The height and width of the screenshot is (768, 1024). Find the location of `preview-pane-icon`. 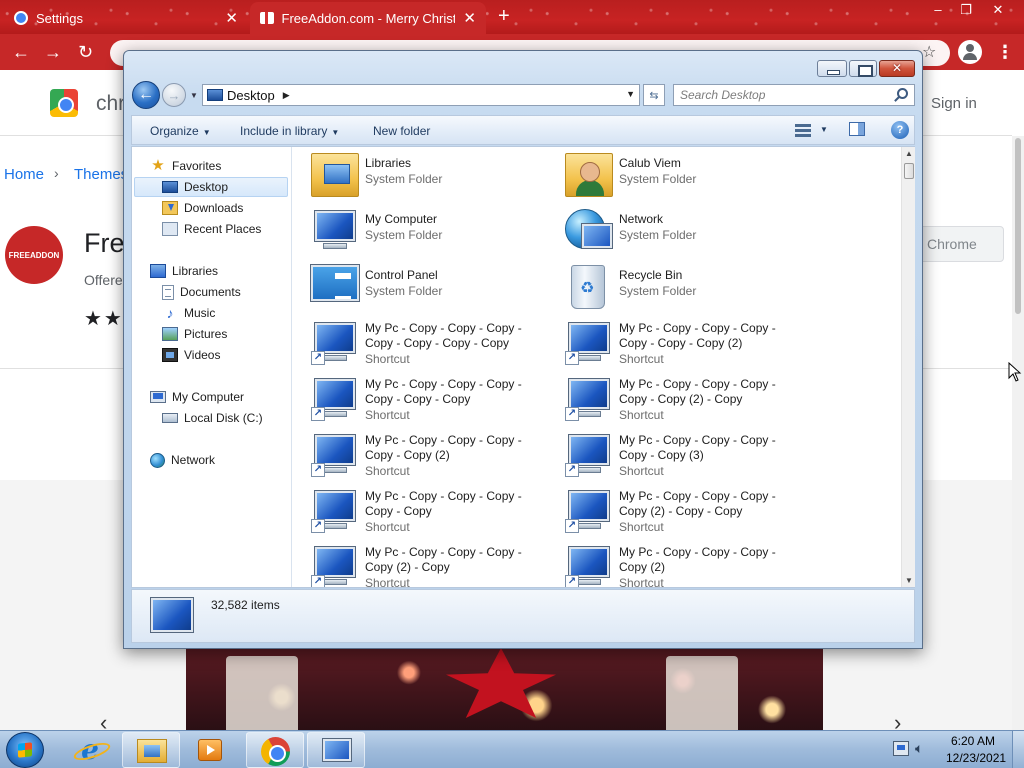

preview-pane-icon is located at coordinates (857, 129).